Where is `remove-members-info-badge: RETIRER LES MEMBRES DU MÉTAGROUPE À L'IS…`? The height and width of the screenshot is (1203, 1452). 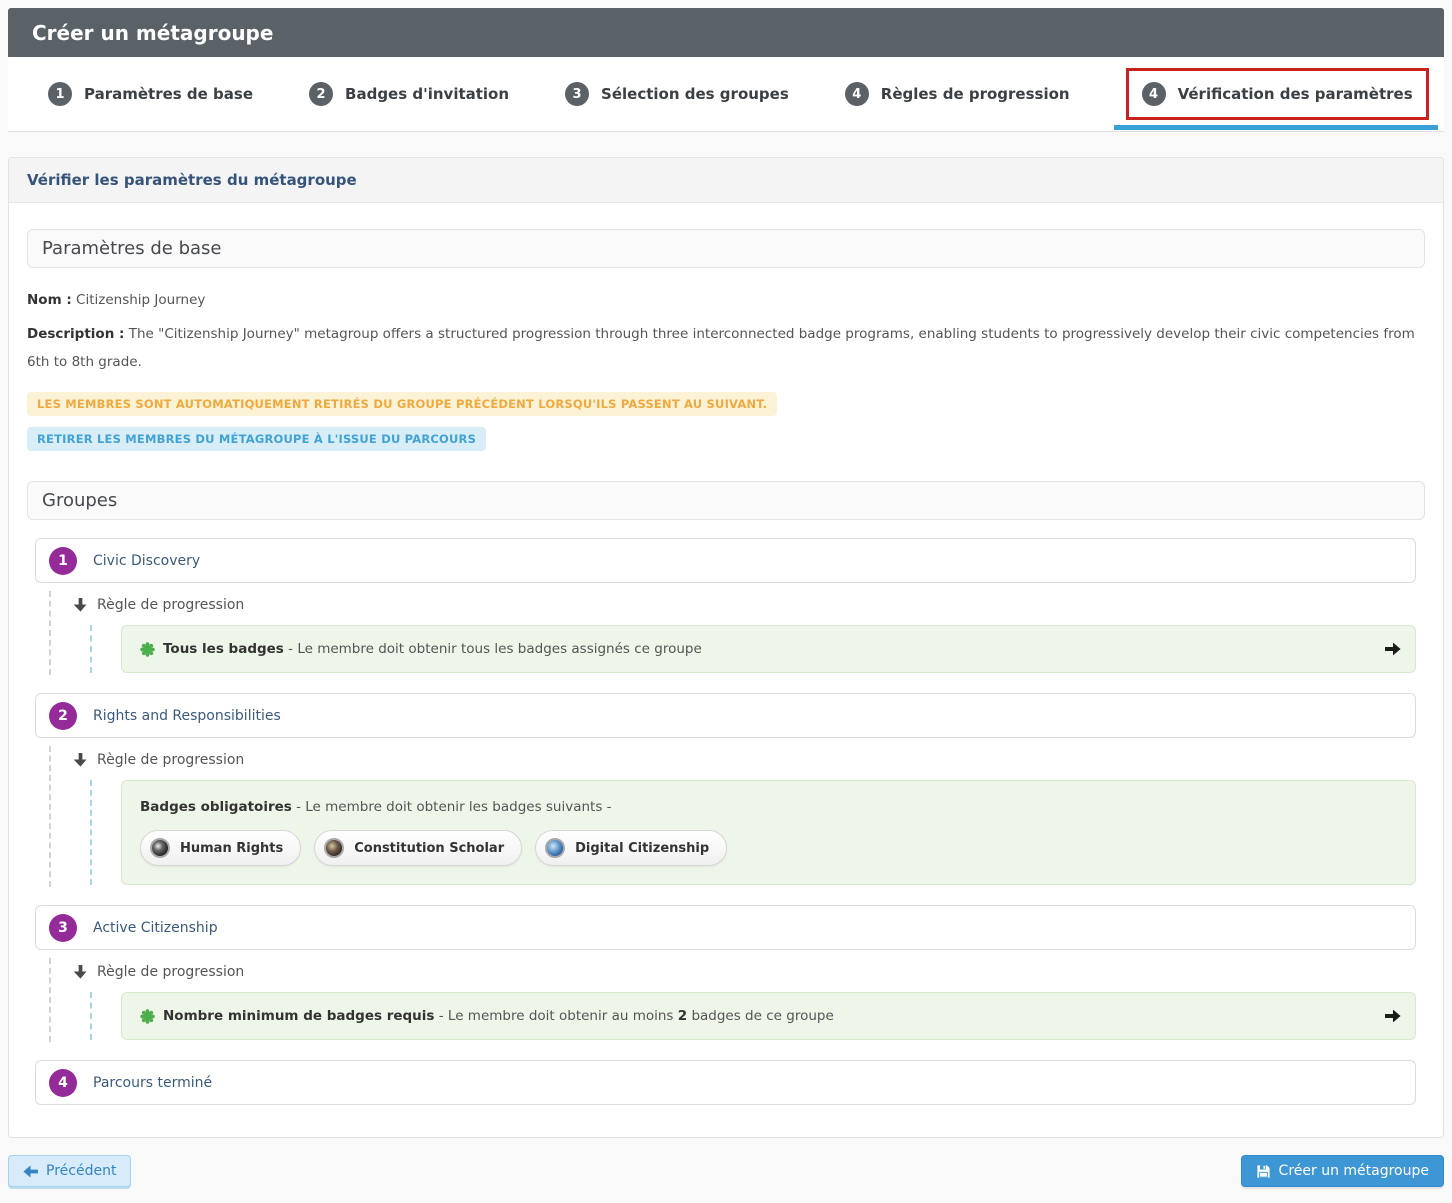 remove-members-info-badge: RETIRER LES MEMBRES DU MÉTAGROUPE À L'IS… is located at coordinates (257, 439).